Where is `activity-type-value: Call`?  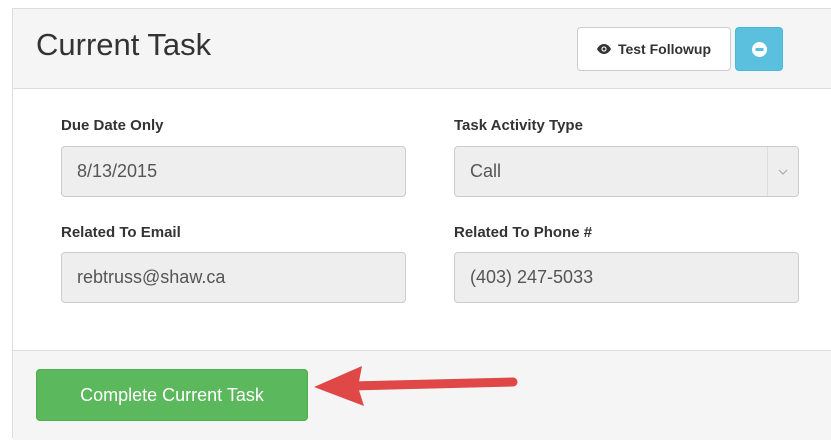 activity-type-value: Call is located at coordinates (486, 171).